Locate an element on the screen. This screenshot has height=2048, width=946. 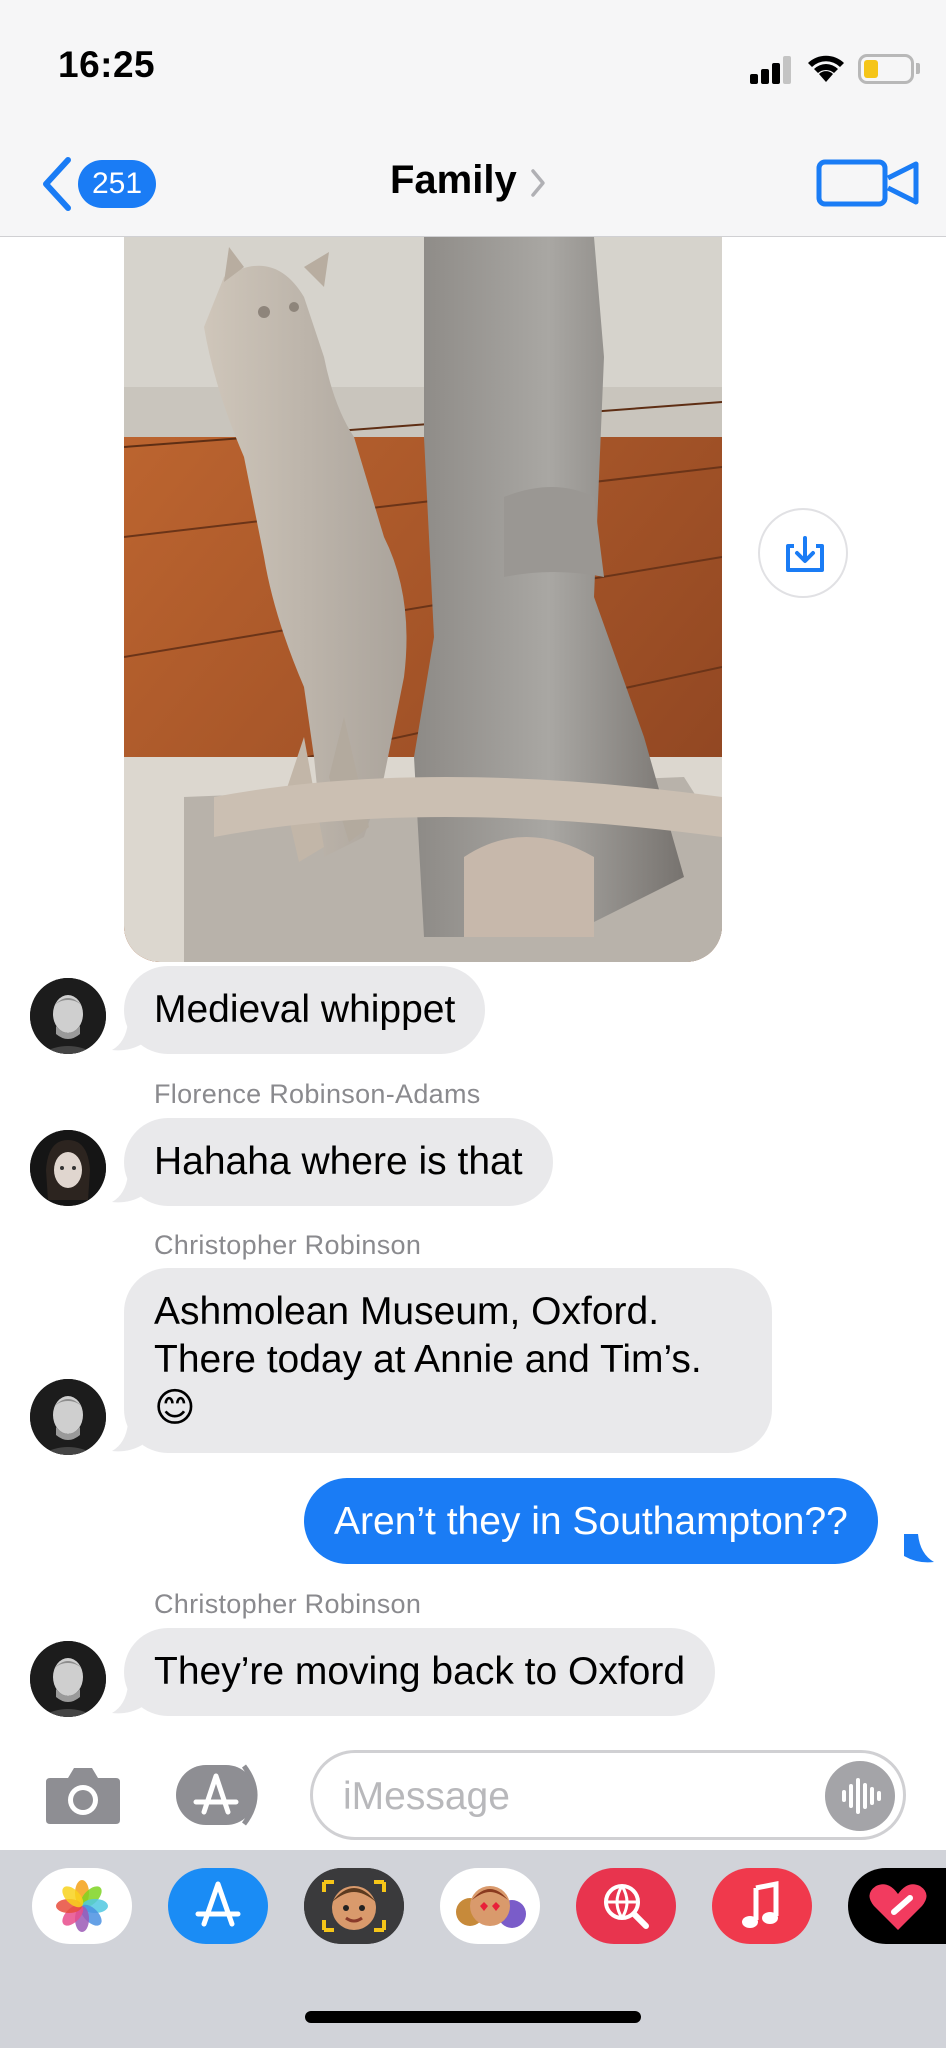
message-bubble: They’re moving back to Oxford is located at coordinates (420, 1672).